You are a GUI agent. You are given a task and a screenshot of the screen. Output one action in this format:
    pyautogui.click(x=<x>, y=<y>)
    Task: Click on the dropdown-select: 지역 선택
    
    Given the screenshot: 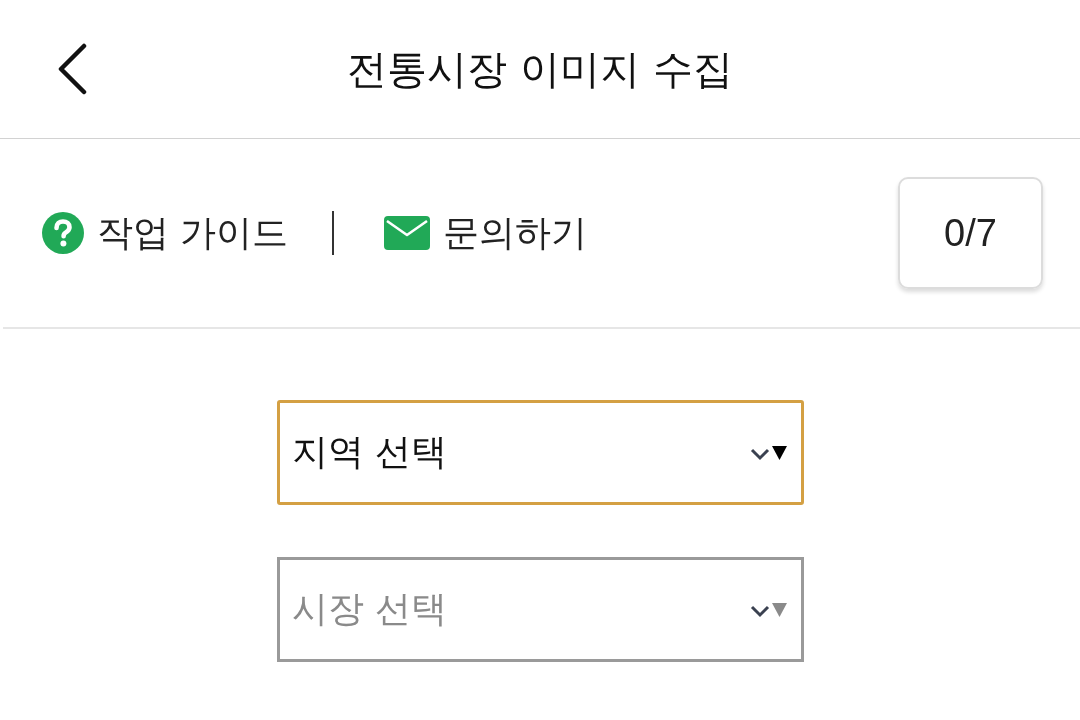 What is the action you would take?
    pyautogui.click(x=540, y=452)
    